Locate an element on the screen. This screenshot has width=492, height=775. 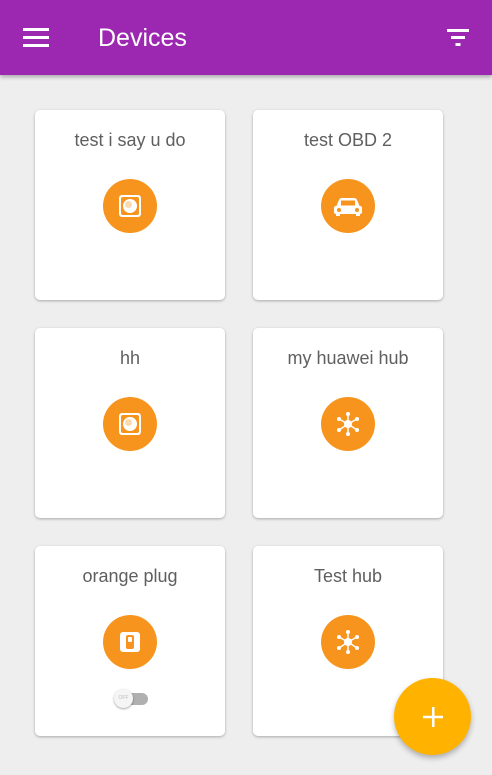
plug-icon is located at coordinates (130, 642).